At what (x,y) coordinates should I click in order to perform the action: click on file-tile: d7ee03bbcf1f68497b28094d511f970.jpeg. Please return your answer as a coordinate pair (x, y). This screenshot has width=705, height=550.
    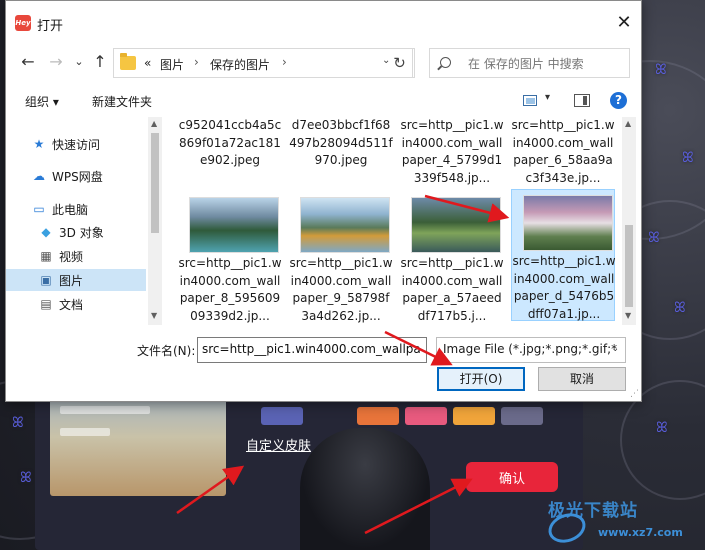
    Looking at the image, I should click on (341, 147).